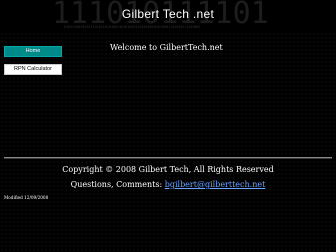 This screenshot has width=336, height=252. Describe the element at coordinates (215, 184) in the screenshot. I see `contact-email-link: bgilbert@gilberttech.net` at that location.